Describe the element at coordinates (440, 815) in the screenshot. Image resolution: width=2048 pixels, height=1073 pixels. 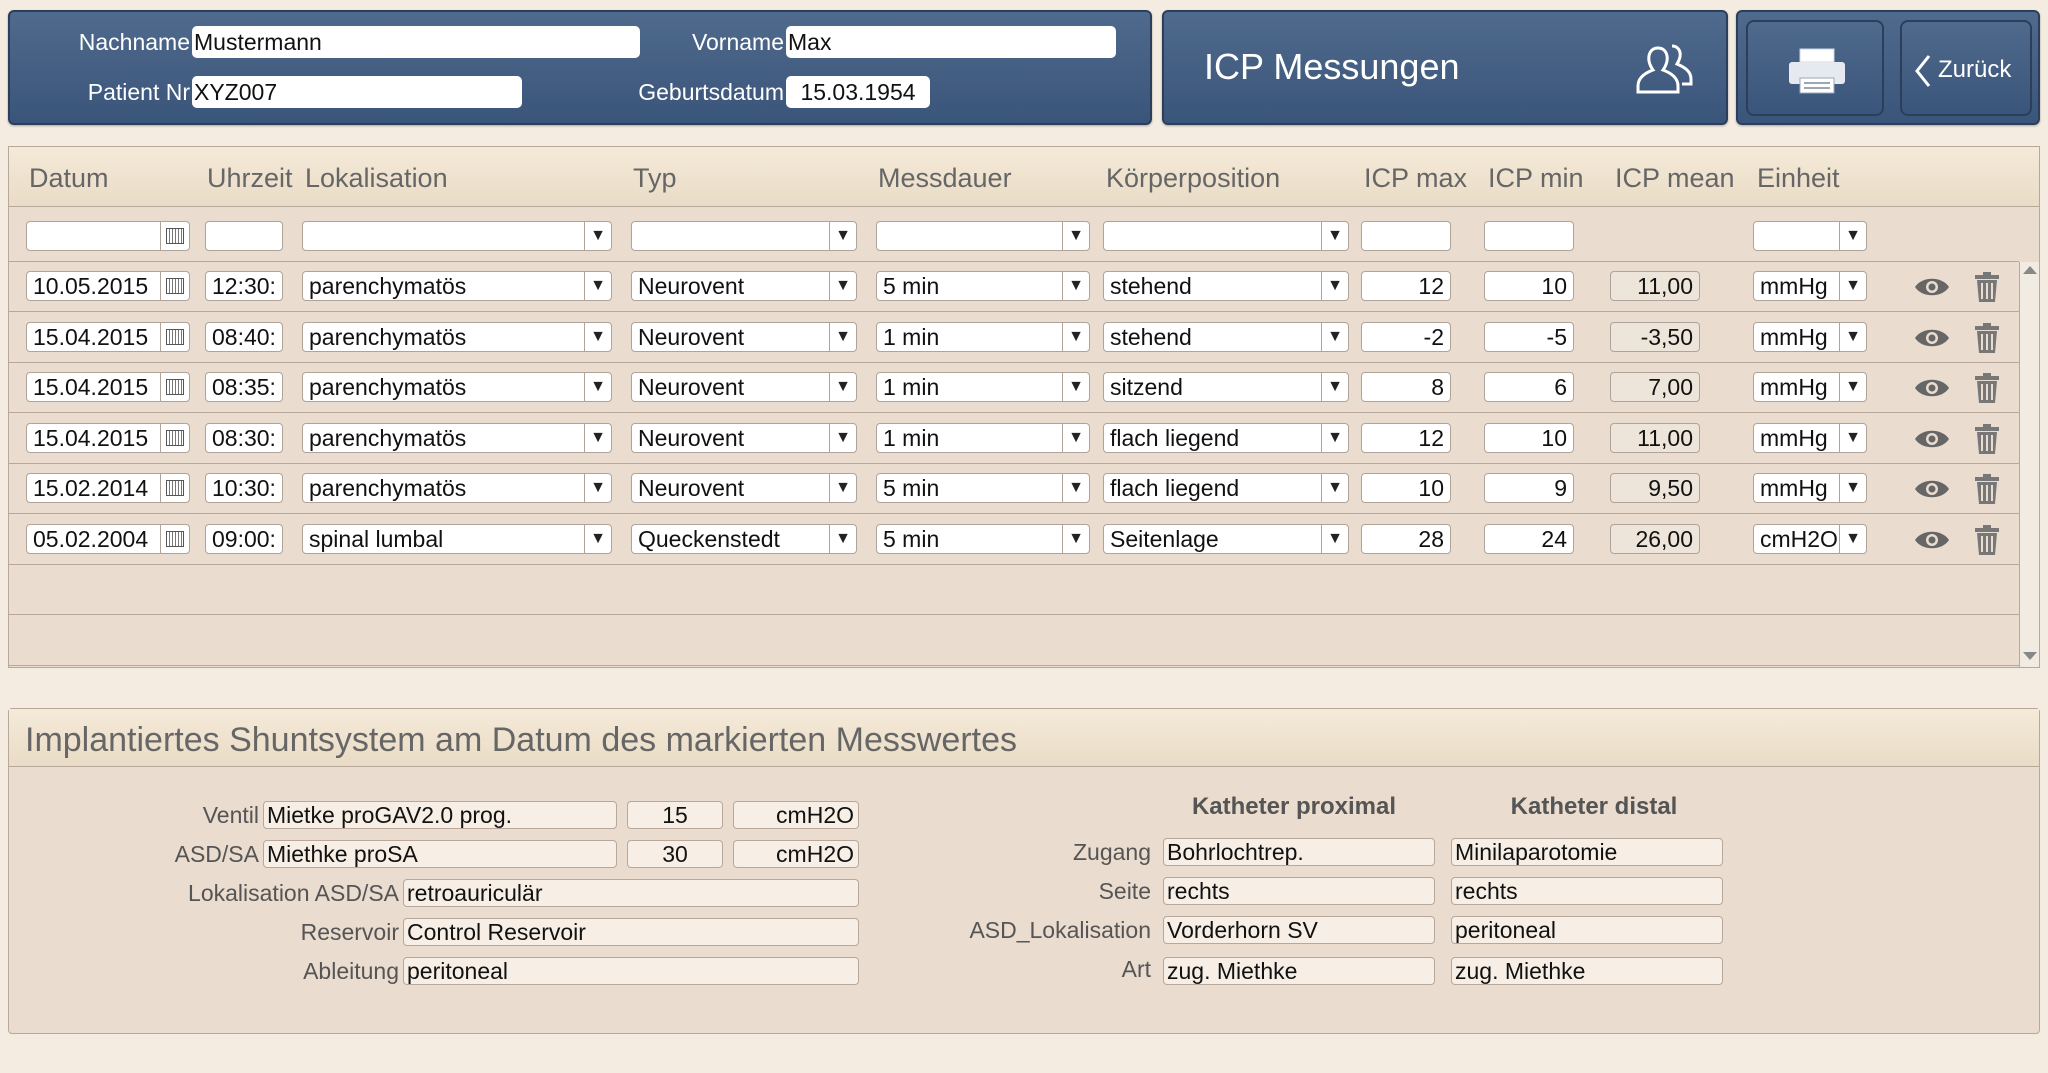
I see `ventil-field: Mietke proGAV2.0 prog.` at that location.